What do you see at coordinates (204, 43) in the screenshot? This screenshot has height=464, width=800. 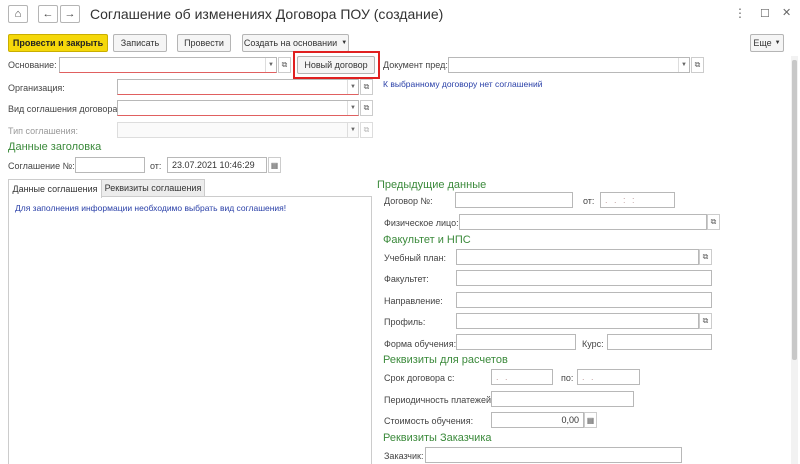 I see `post-button: Провести` at bounding box center [204, 43].